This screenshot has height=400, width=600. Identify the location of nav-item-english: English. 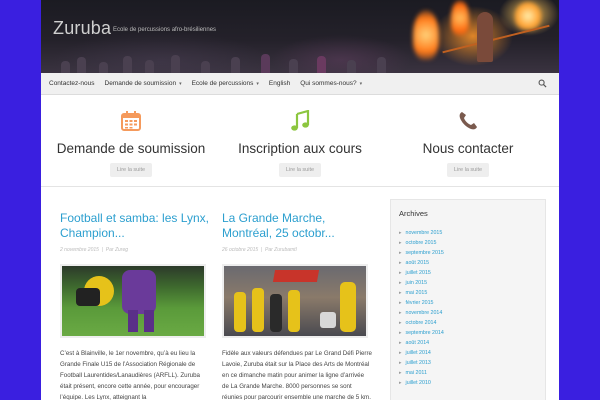
(279, 83).